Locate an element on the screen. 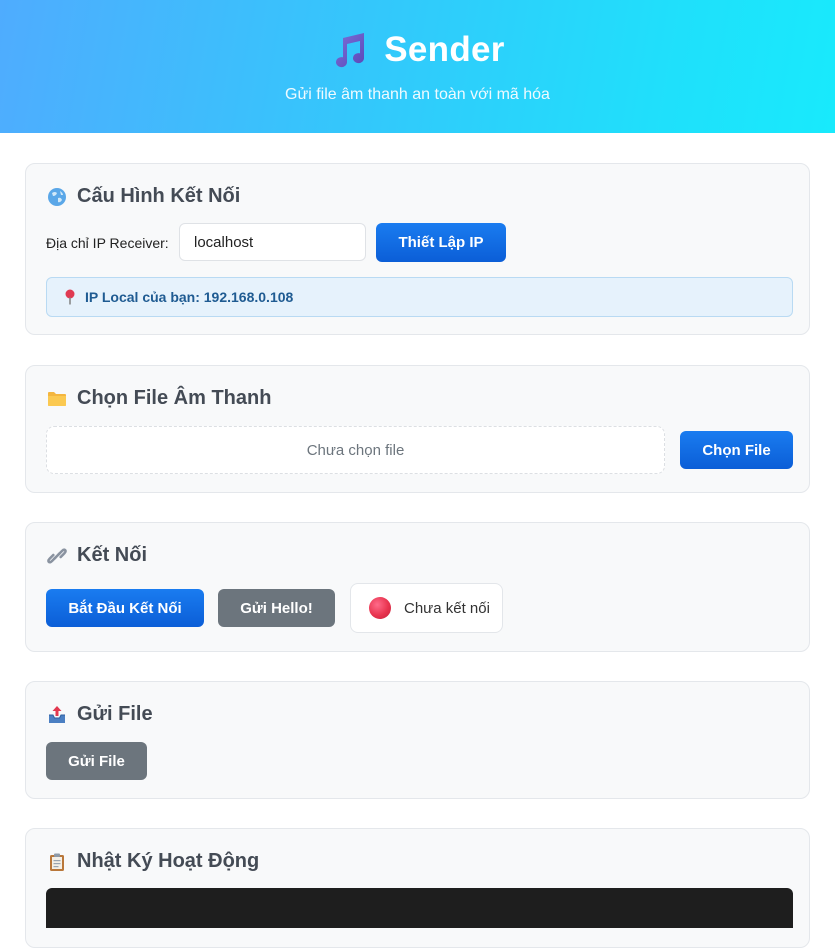  connect-heading: Kết Nối is located at coordinates (97, 555).